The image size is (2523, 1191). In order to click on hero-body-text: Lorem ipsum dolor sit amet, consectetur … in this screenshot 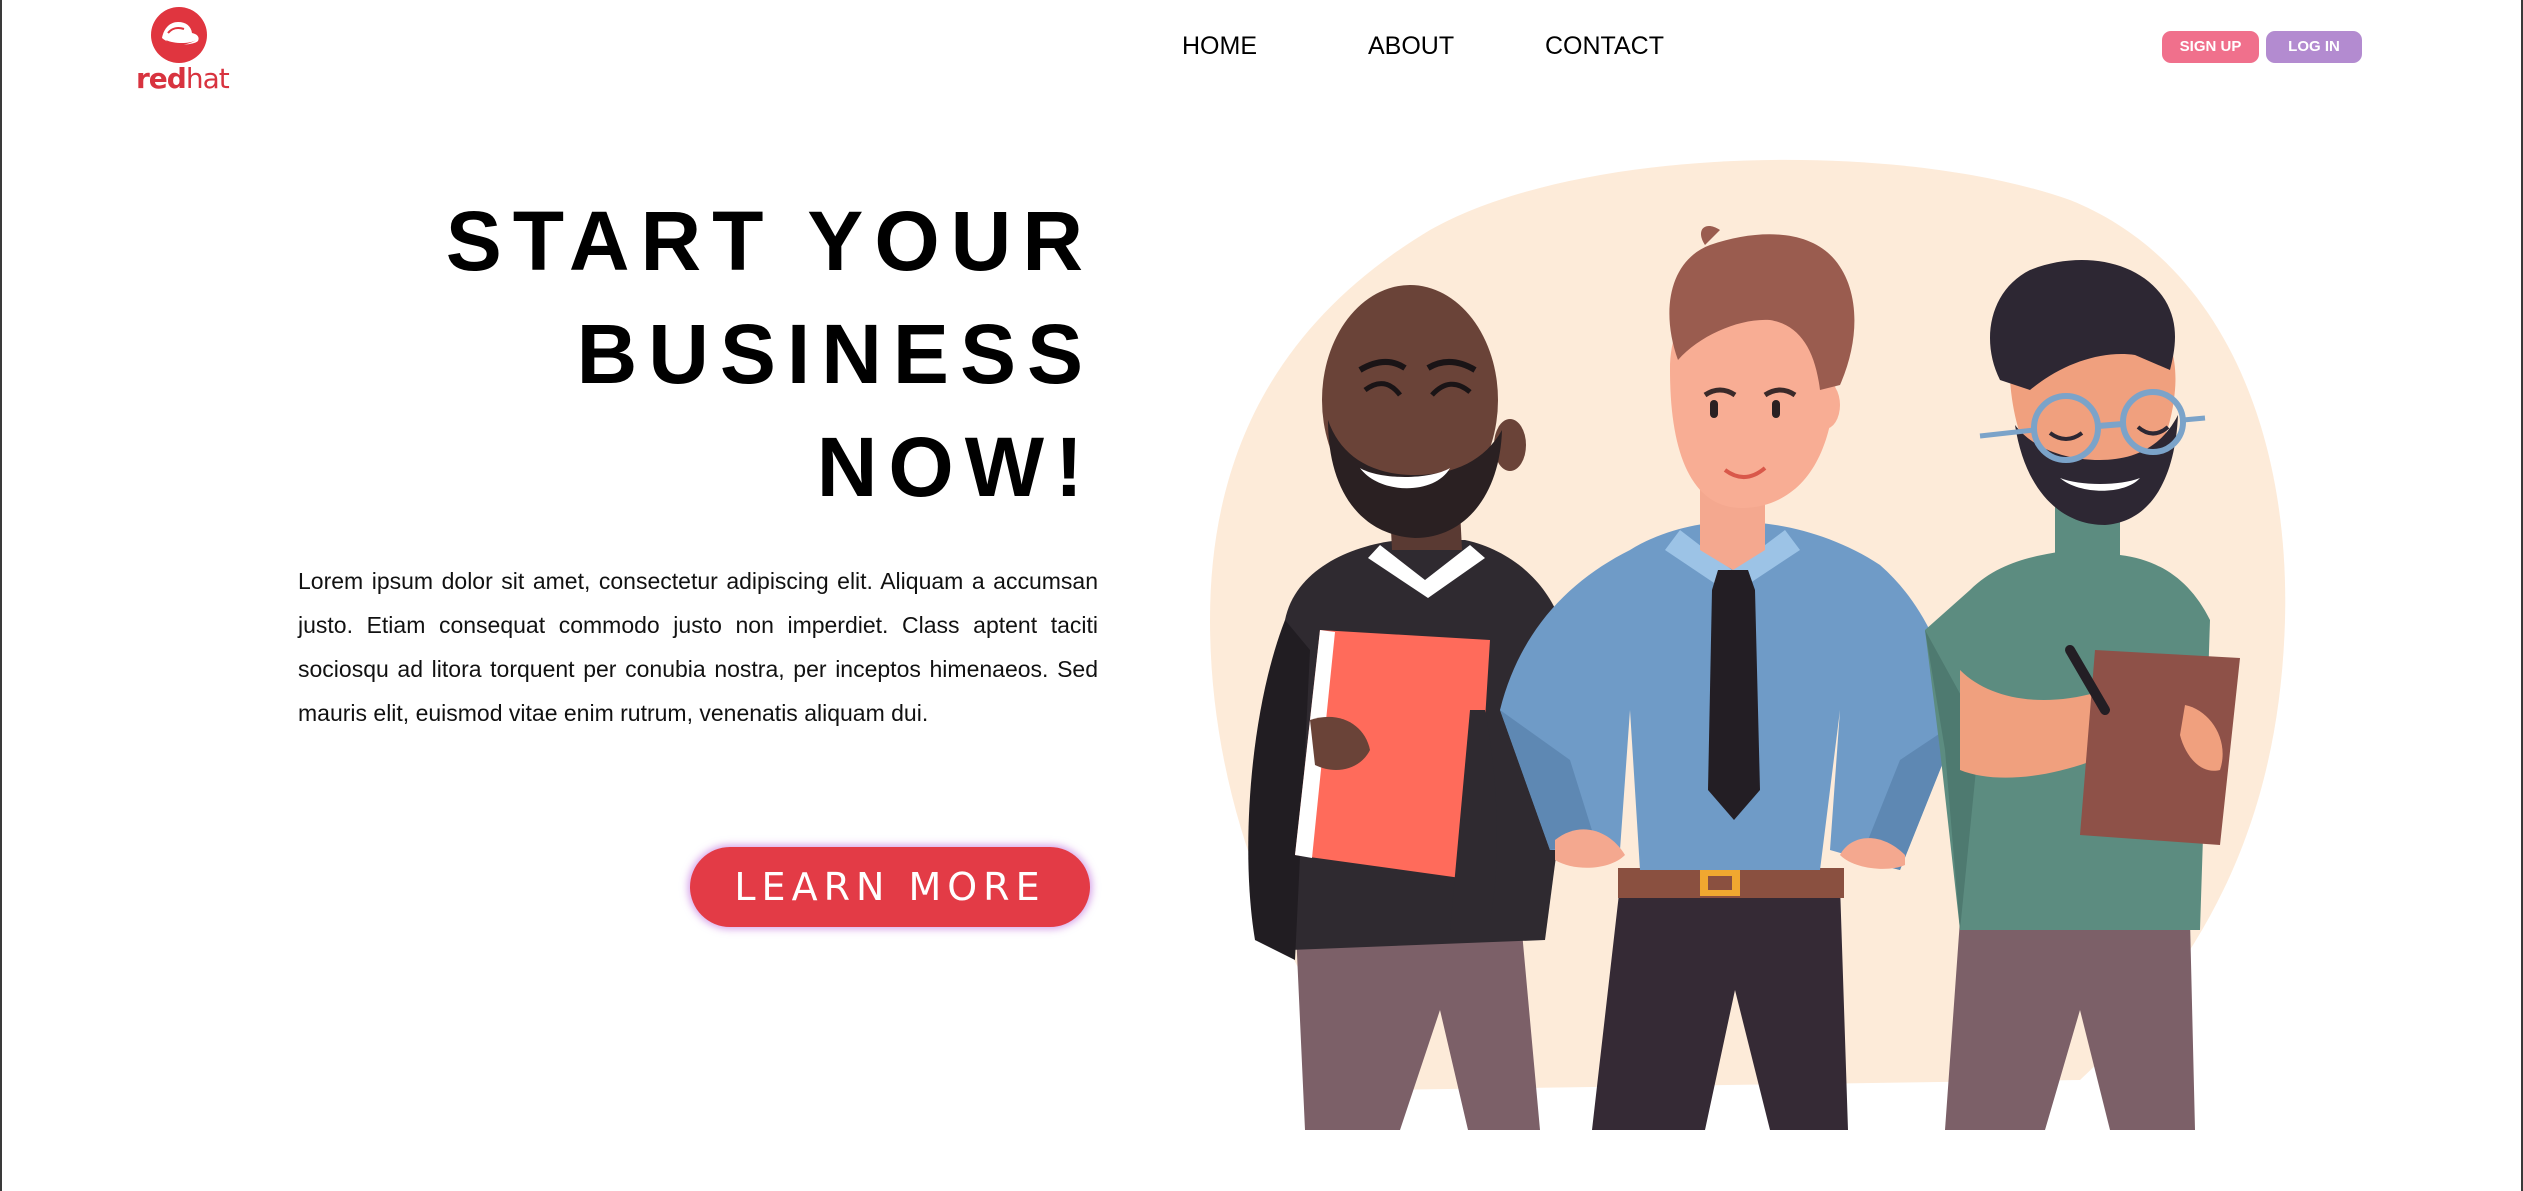, I will do `click(698, 647)`.